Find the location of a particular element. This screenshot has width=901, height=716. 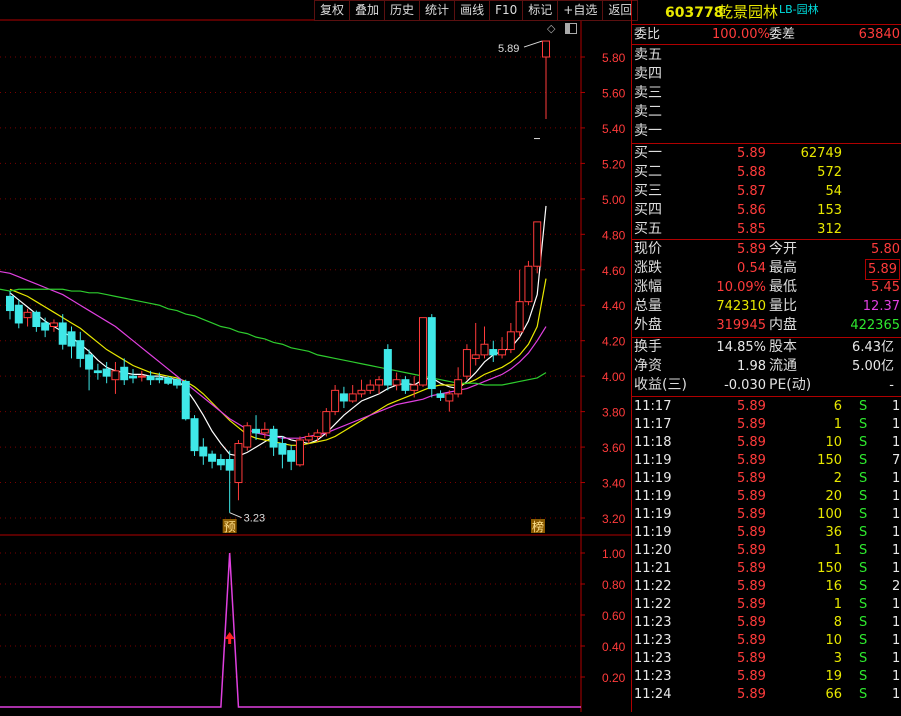

toolbar-button-stats: 统计 is located at coordinates (437, 10).